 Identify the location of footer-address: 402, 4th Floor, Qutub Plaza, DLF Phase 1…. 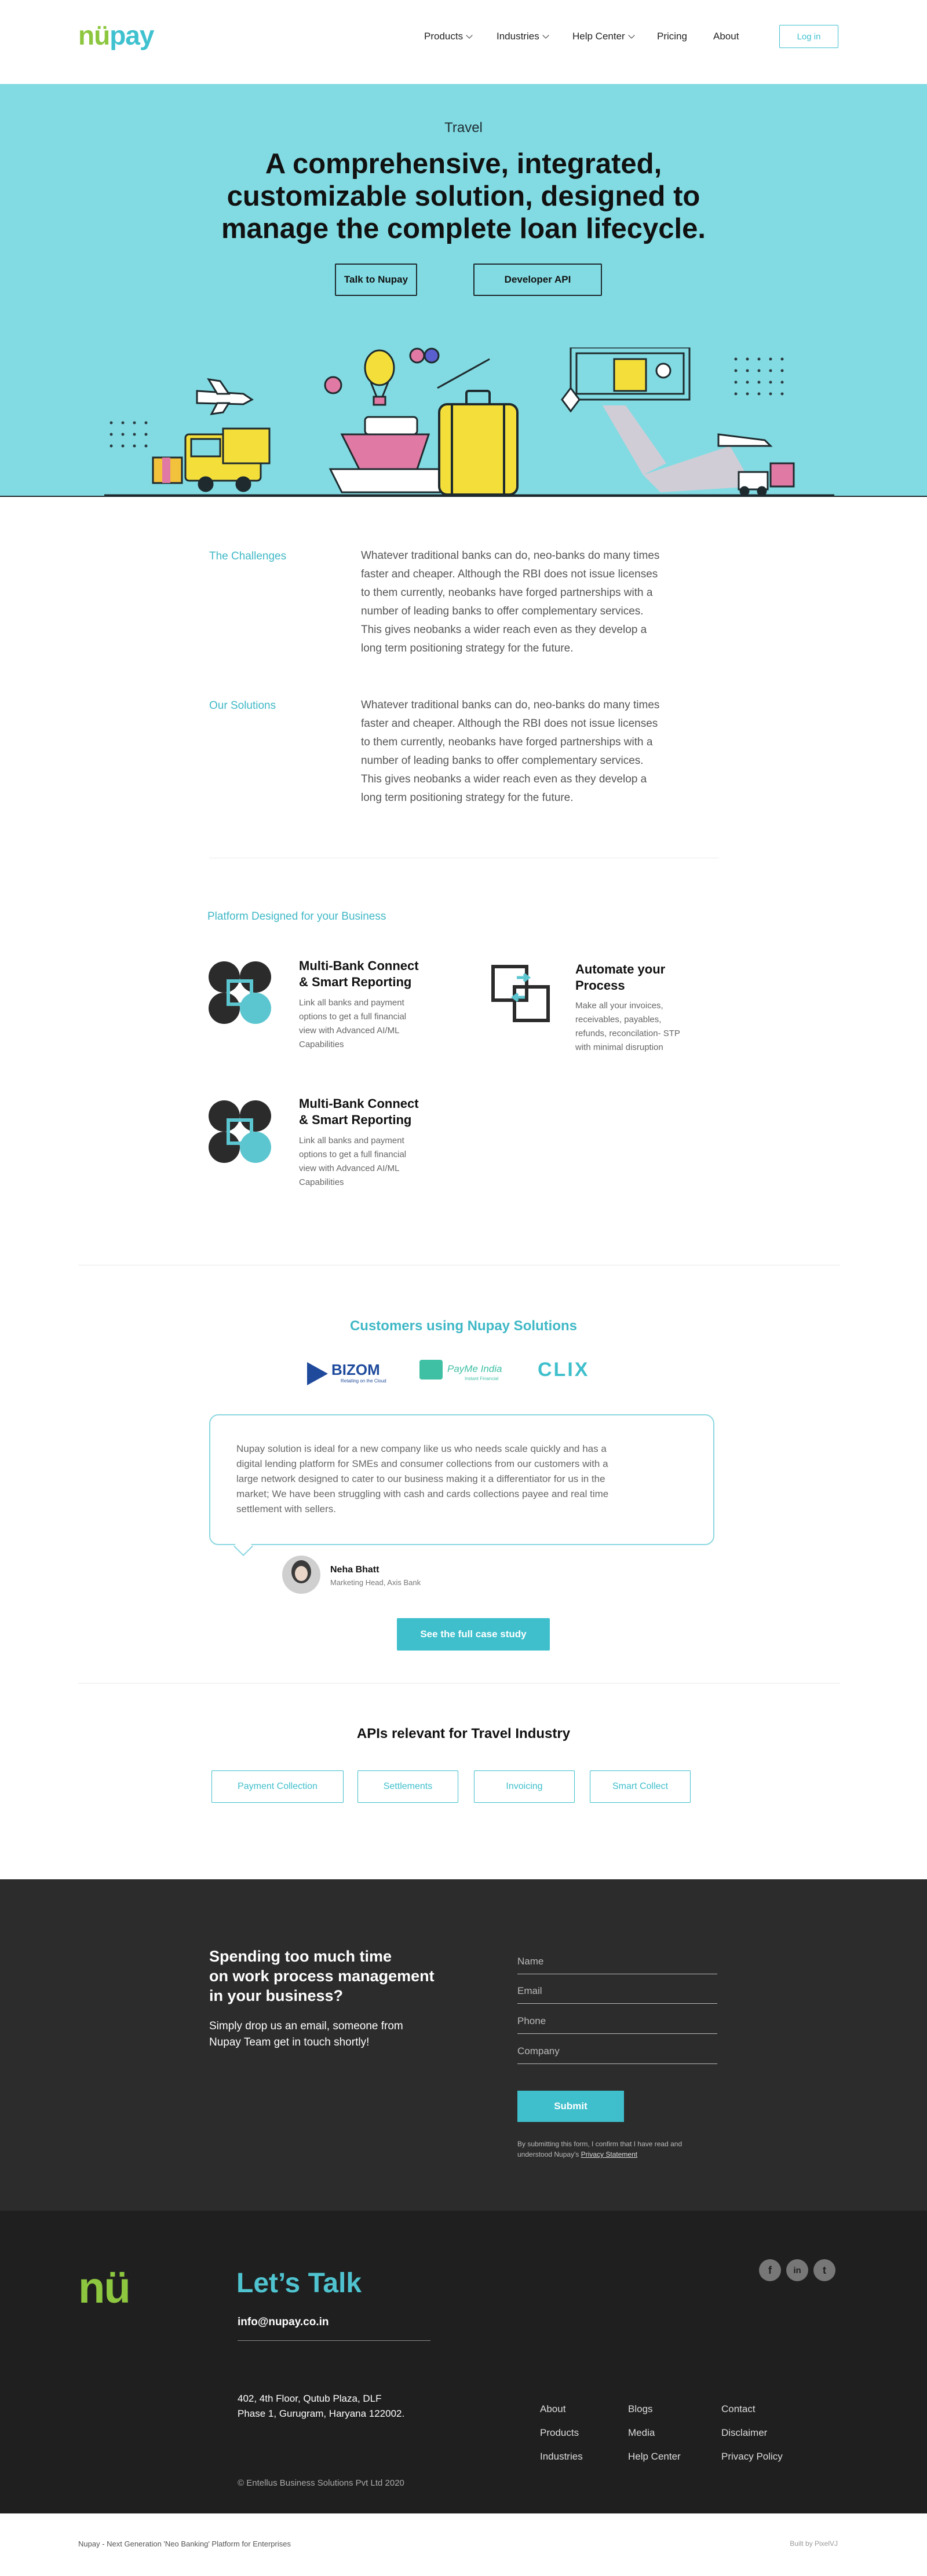
(321, 2406).